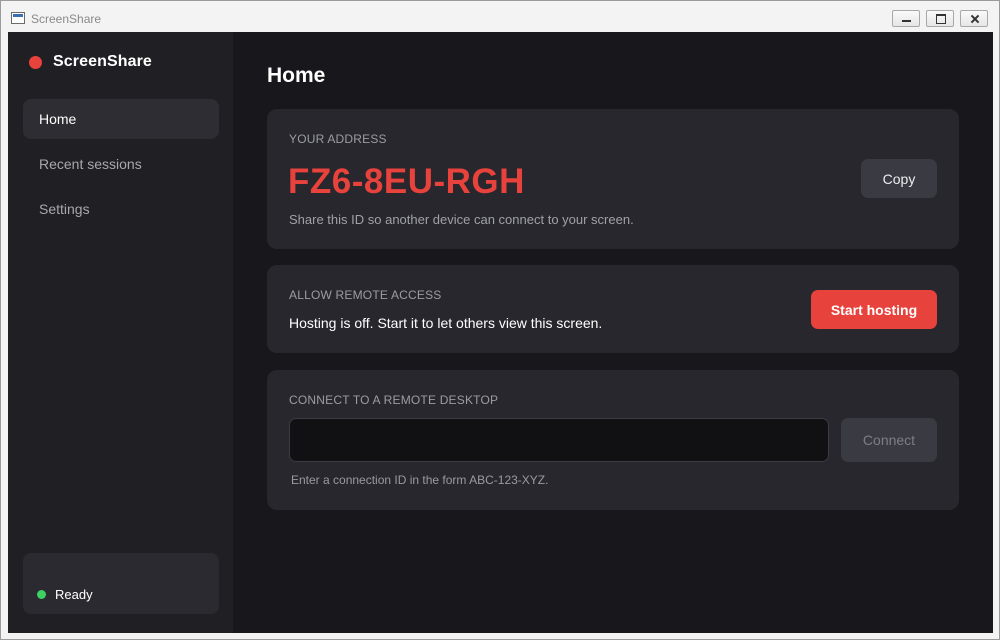 Image resolution: width=1000 pixels, height=640 pixels. I want to click on sidebar-item-label: Recent sessions, so click(90, 164).